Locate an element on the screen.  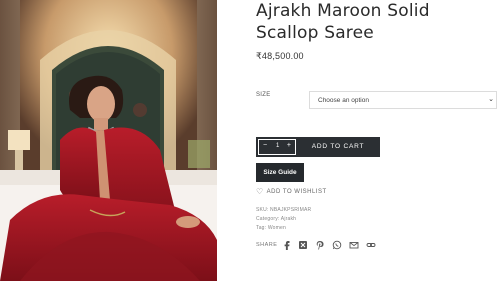
quantity-stepper: − 1 + is located at coordinates (277, 147).